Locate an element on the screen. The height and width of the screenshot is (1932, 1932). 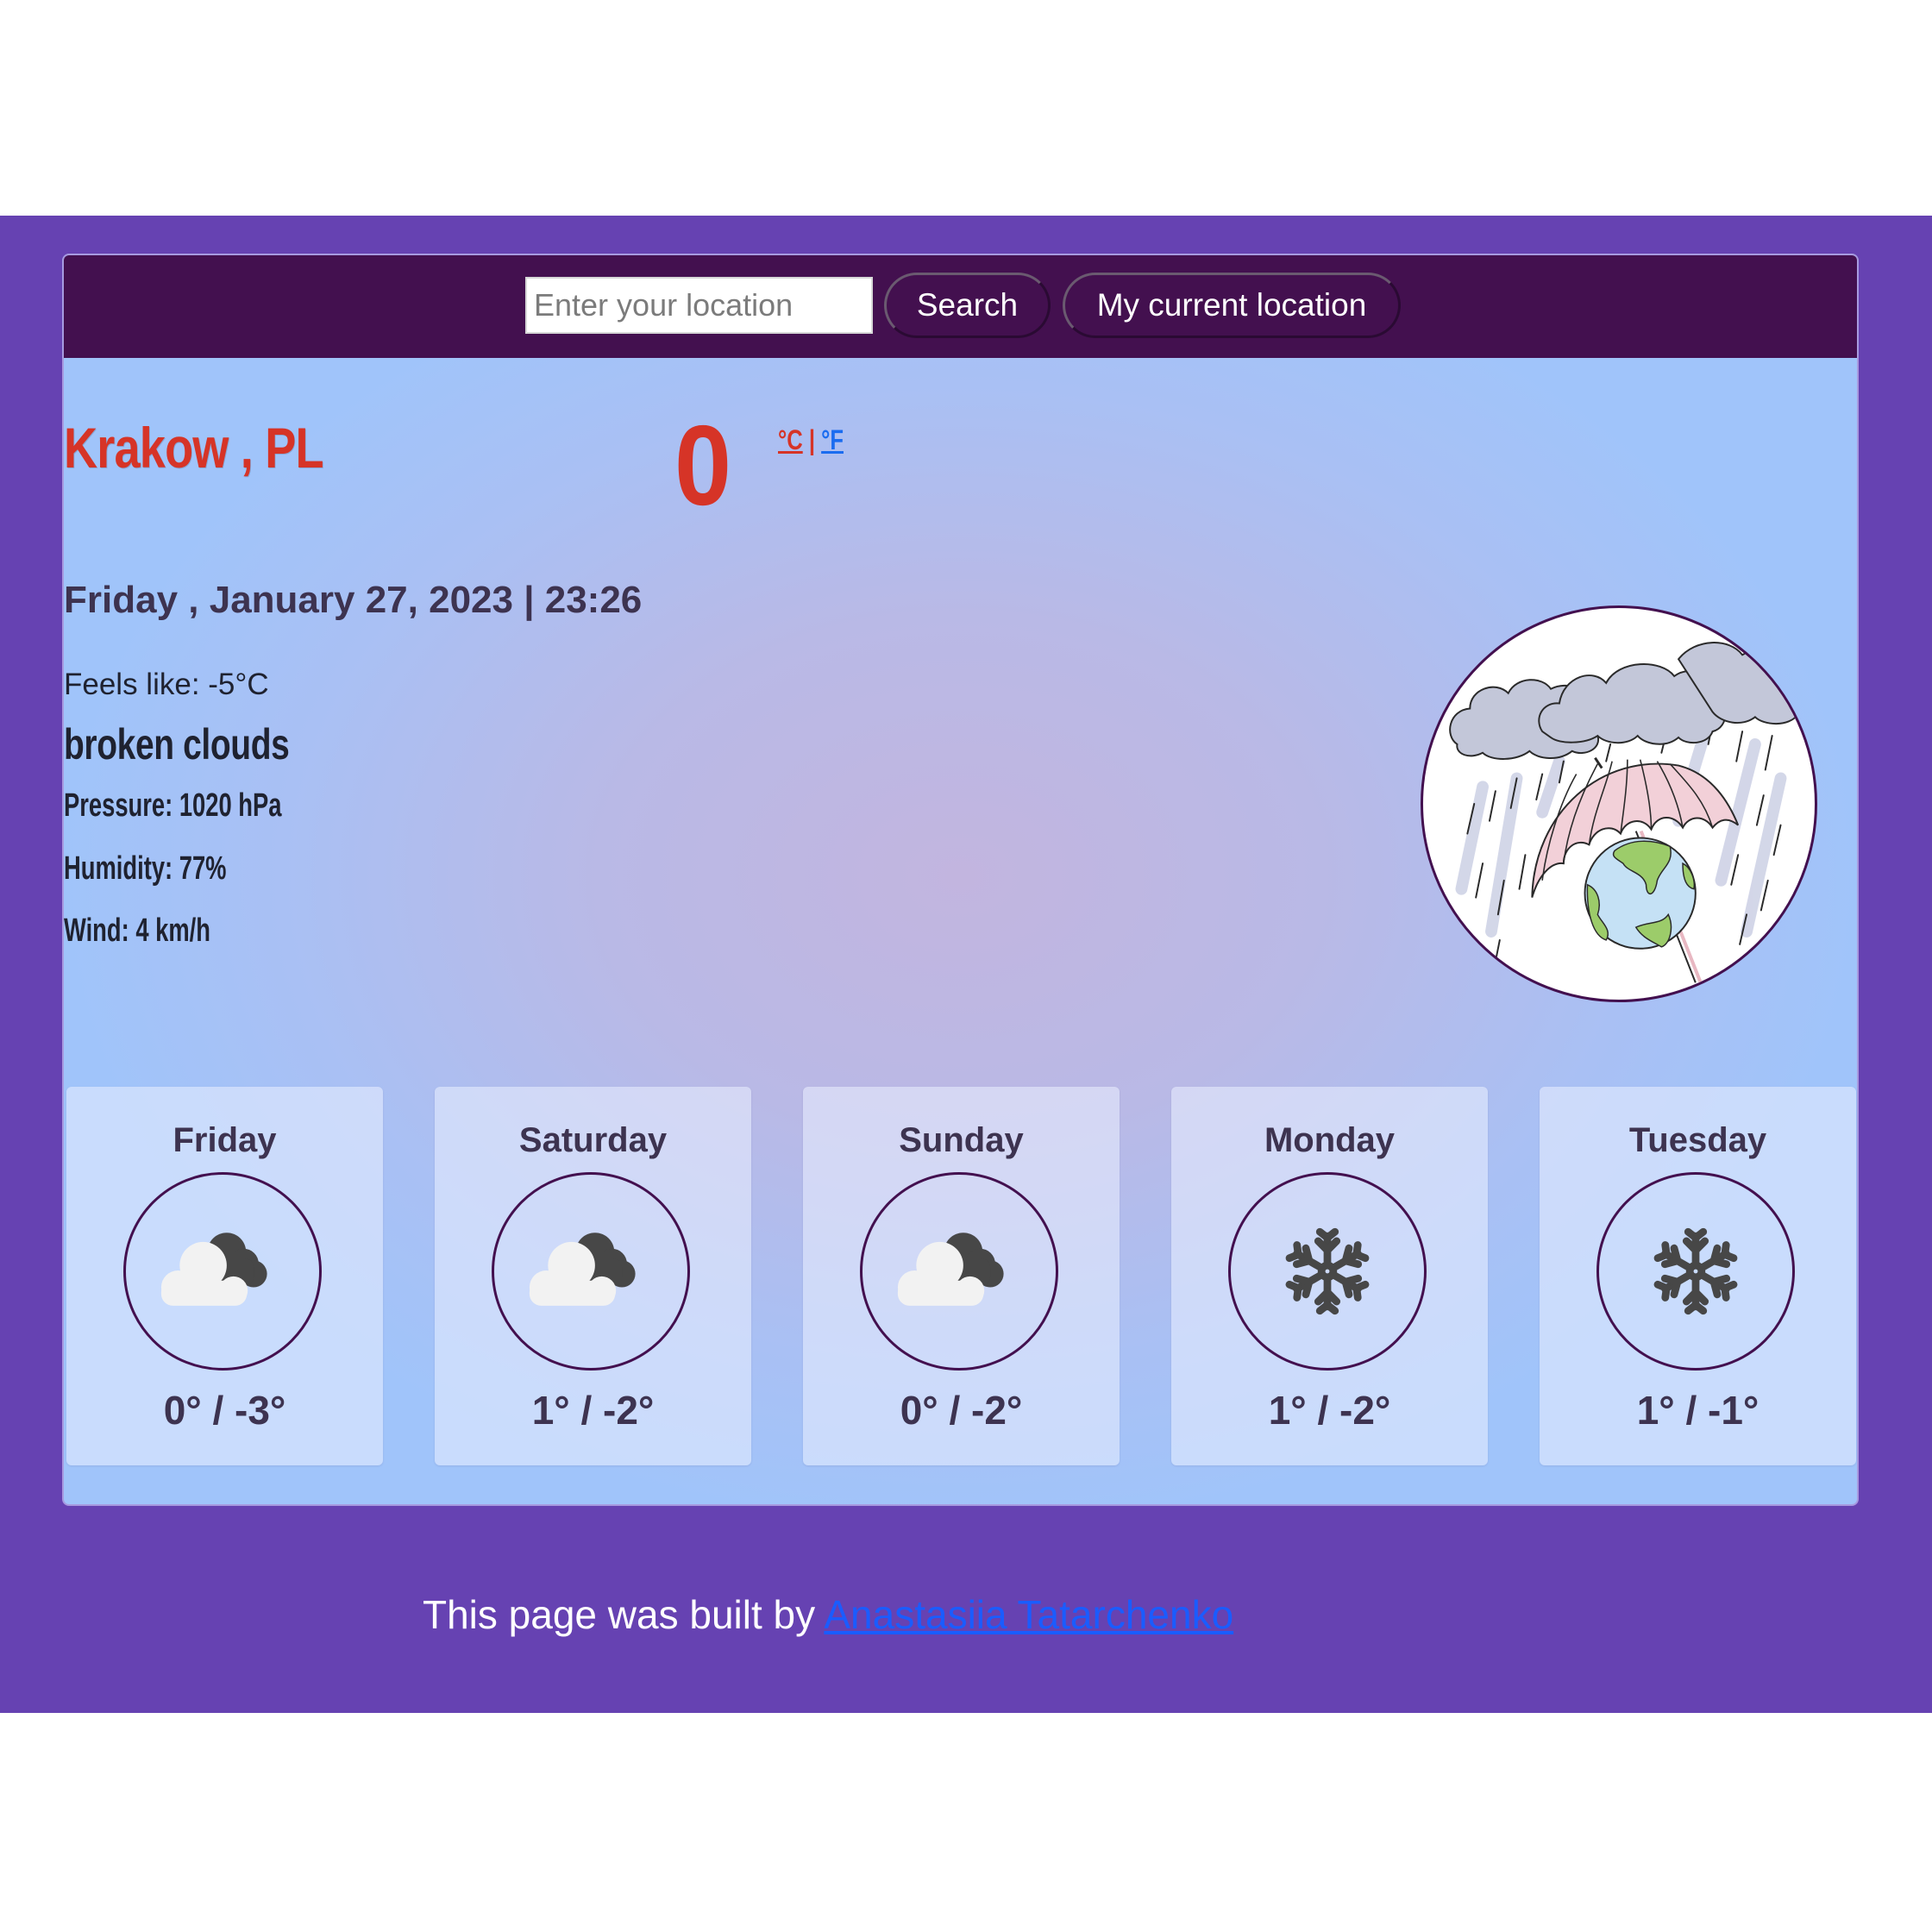
date-time: Friday , January 27, 2023 | 23:26 is located at coordinates (353, 600).